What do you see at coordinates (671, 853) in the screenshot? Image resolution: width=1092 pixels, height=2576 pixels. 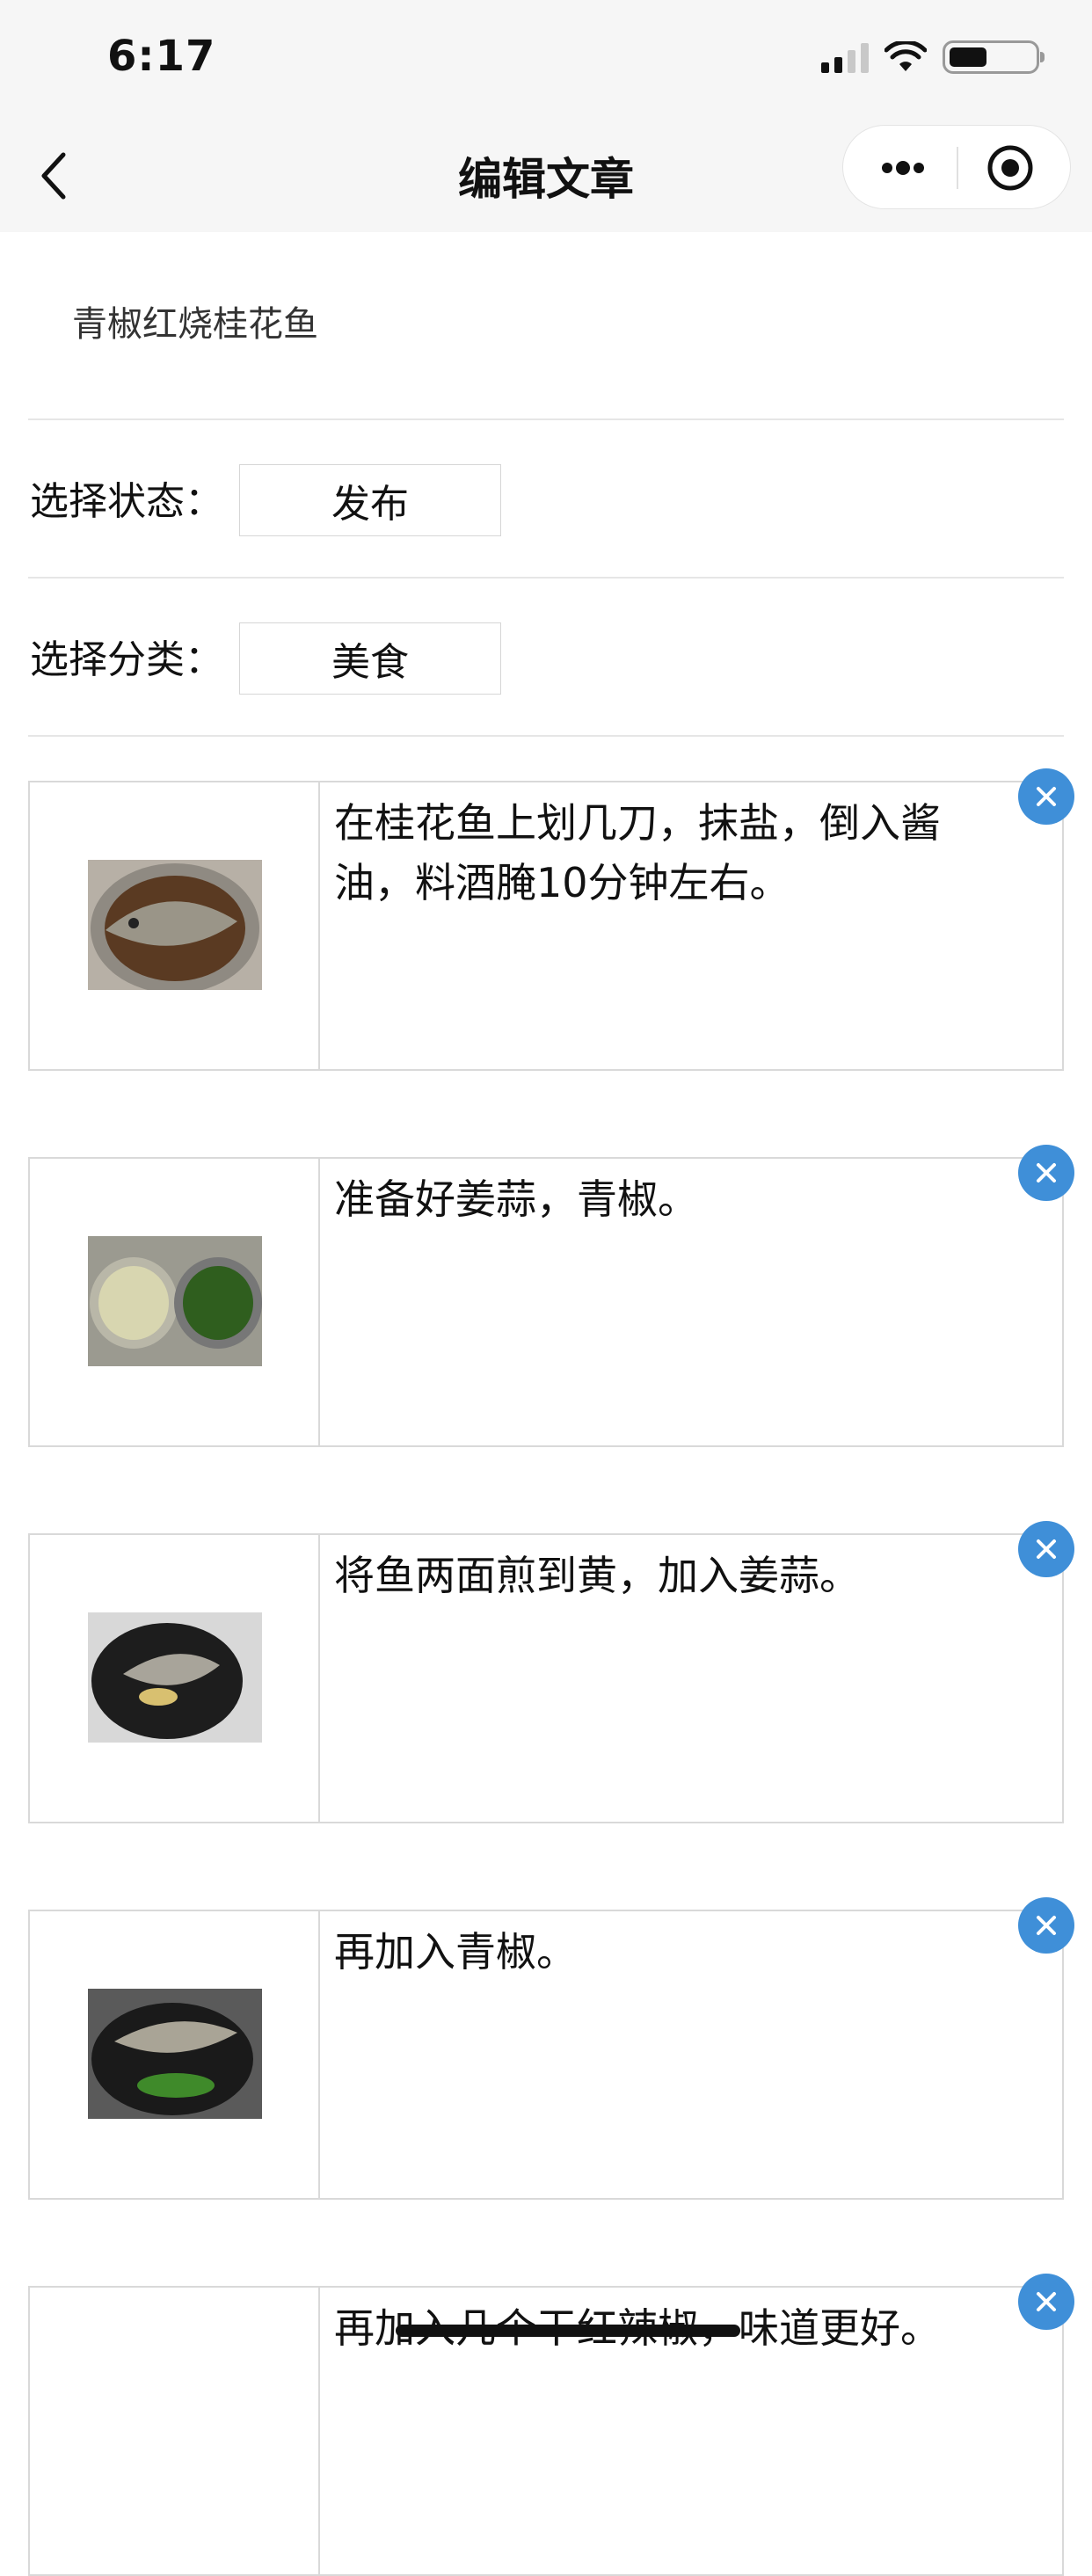 I see `step-text: 在桂花鱼上划几刀，抹盐，倒入酱油，料酒腌10分钟左右。` at bounding box center [671, 853].